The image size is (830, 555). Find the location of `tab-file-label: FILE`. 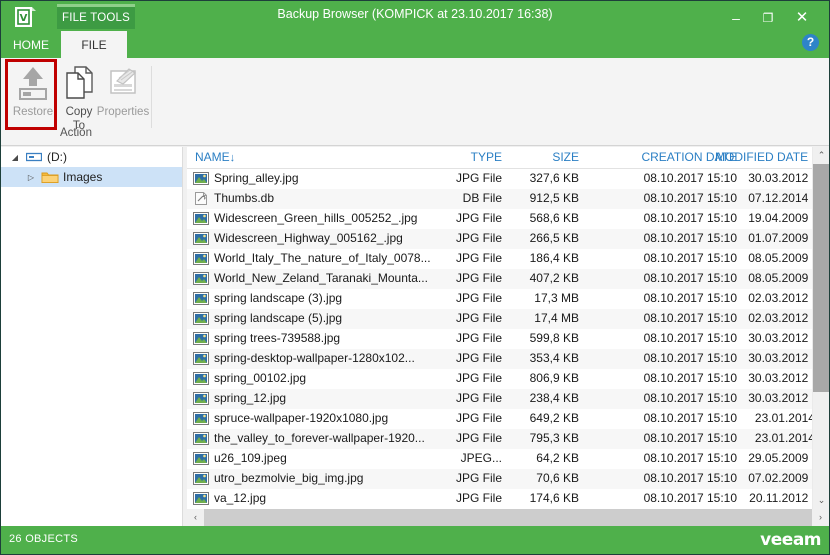

tab-file-label: FILE is located at coordinates (94, 44).